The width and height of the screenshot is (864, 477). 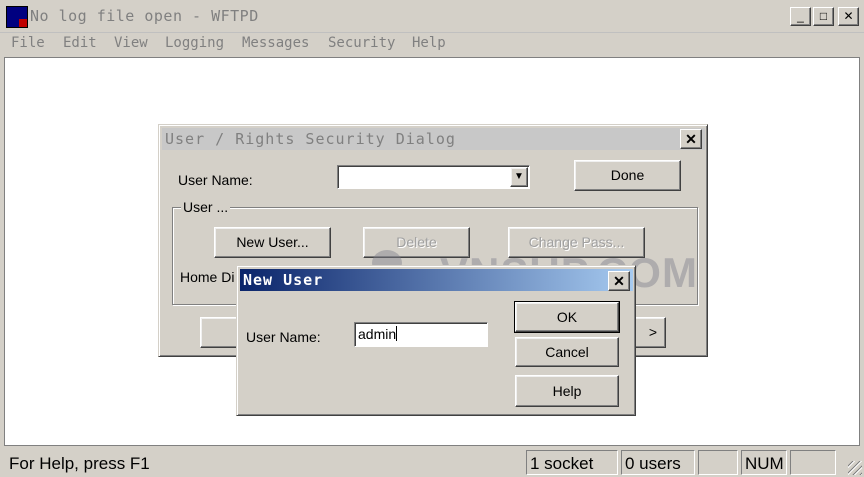 What do you see at coordinates (421, 334) in the screenshot?
I see `new-user-name-input: admin` at bounding box center [421, 334].